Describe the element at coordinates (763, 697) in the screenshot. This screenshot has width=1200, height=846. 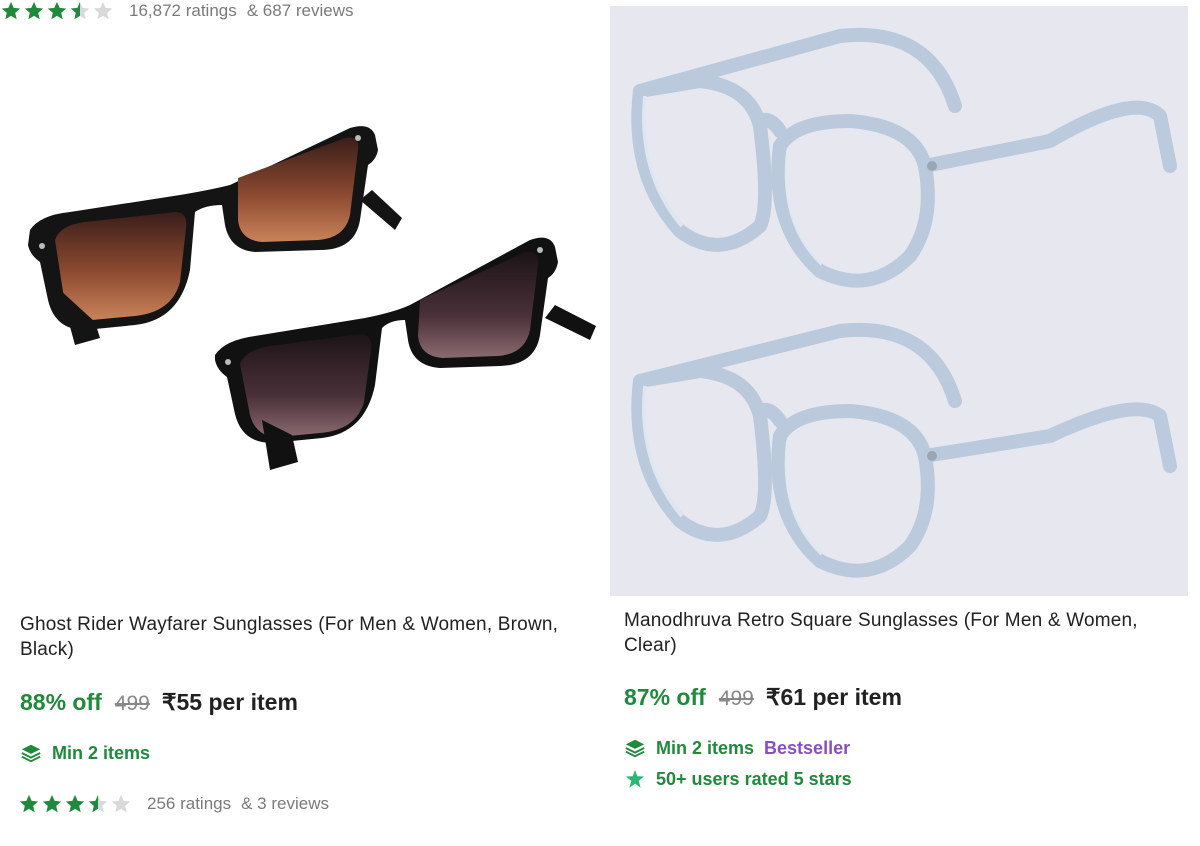
I see `price-row: 87% off 499 ₹61 per item` at that location.